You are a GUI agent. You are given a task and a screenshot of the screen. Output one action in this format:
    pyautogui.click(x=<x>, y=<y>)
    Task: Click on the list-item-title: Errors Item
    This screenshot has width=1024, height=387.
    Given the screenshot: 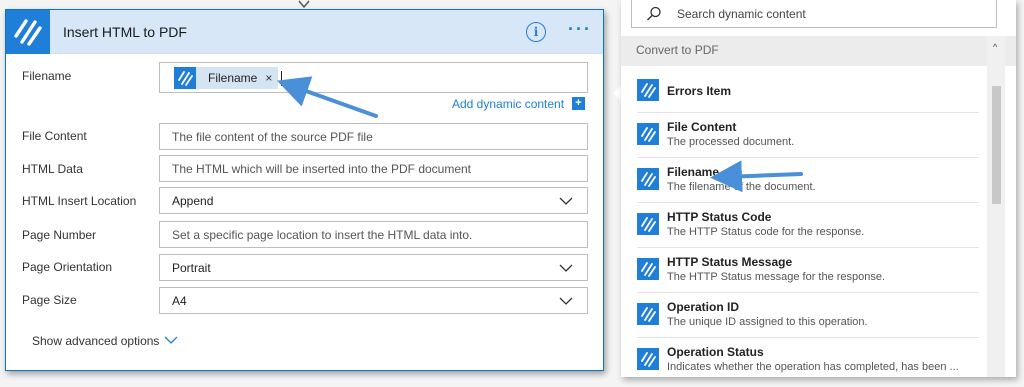 What is the action you would take?
    pyautogui.click(x=699, y=91)
    